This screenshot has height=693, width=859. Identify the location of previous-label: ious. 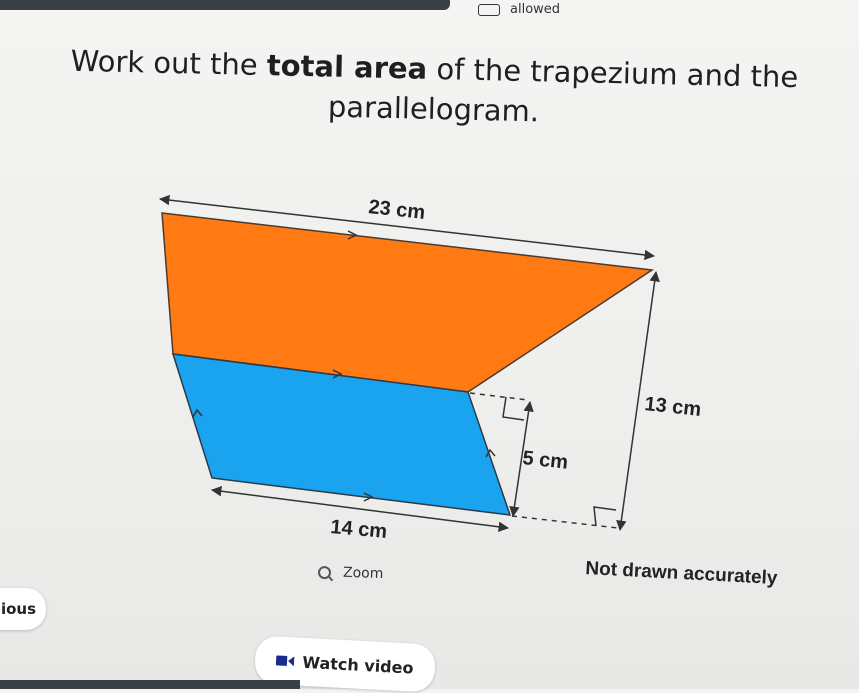
(18, 609).